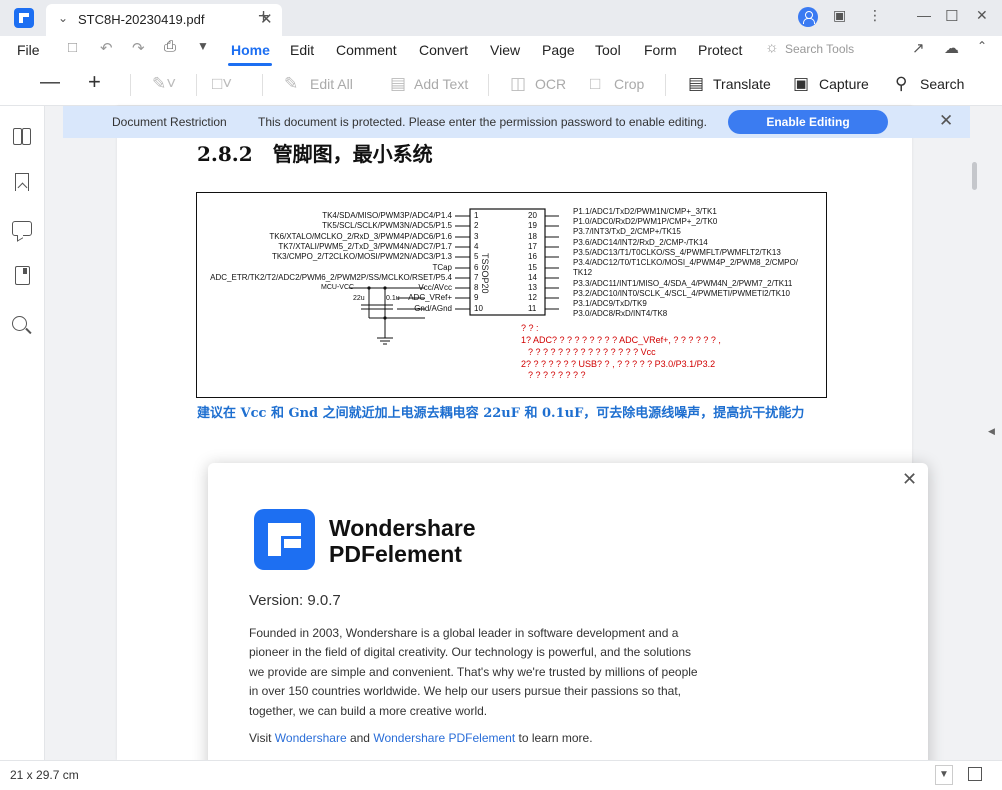 Image resolution: width=1002 pixels, height=790 pixels. Describe the element at coordinates (645, 211) in the screenshot. I see `pin-label-right: P1.1/ADC1/TxD2/PWM1N/CMP+_3/TK1` at that location.